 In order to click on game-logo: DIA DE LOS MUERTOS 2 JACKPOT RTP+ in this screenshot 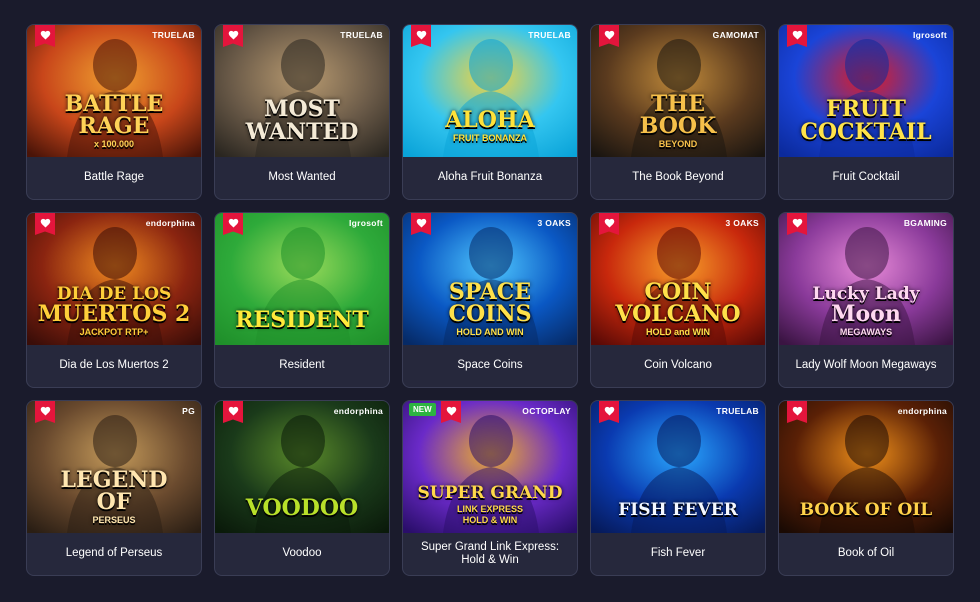, I will do `click(114, 311)`.